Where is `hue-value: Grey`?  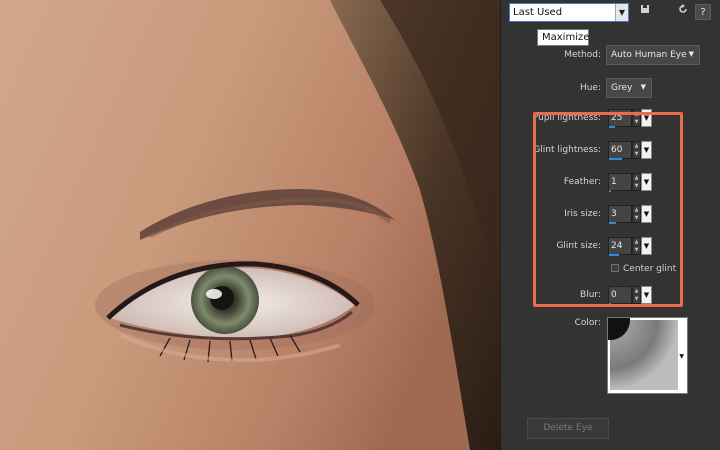 hue-value: Grey is located at coordinates (622, 88).